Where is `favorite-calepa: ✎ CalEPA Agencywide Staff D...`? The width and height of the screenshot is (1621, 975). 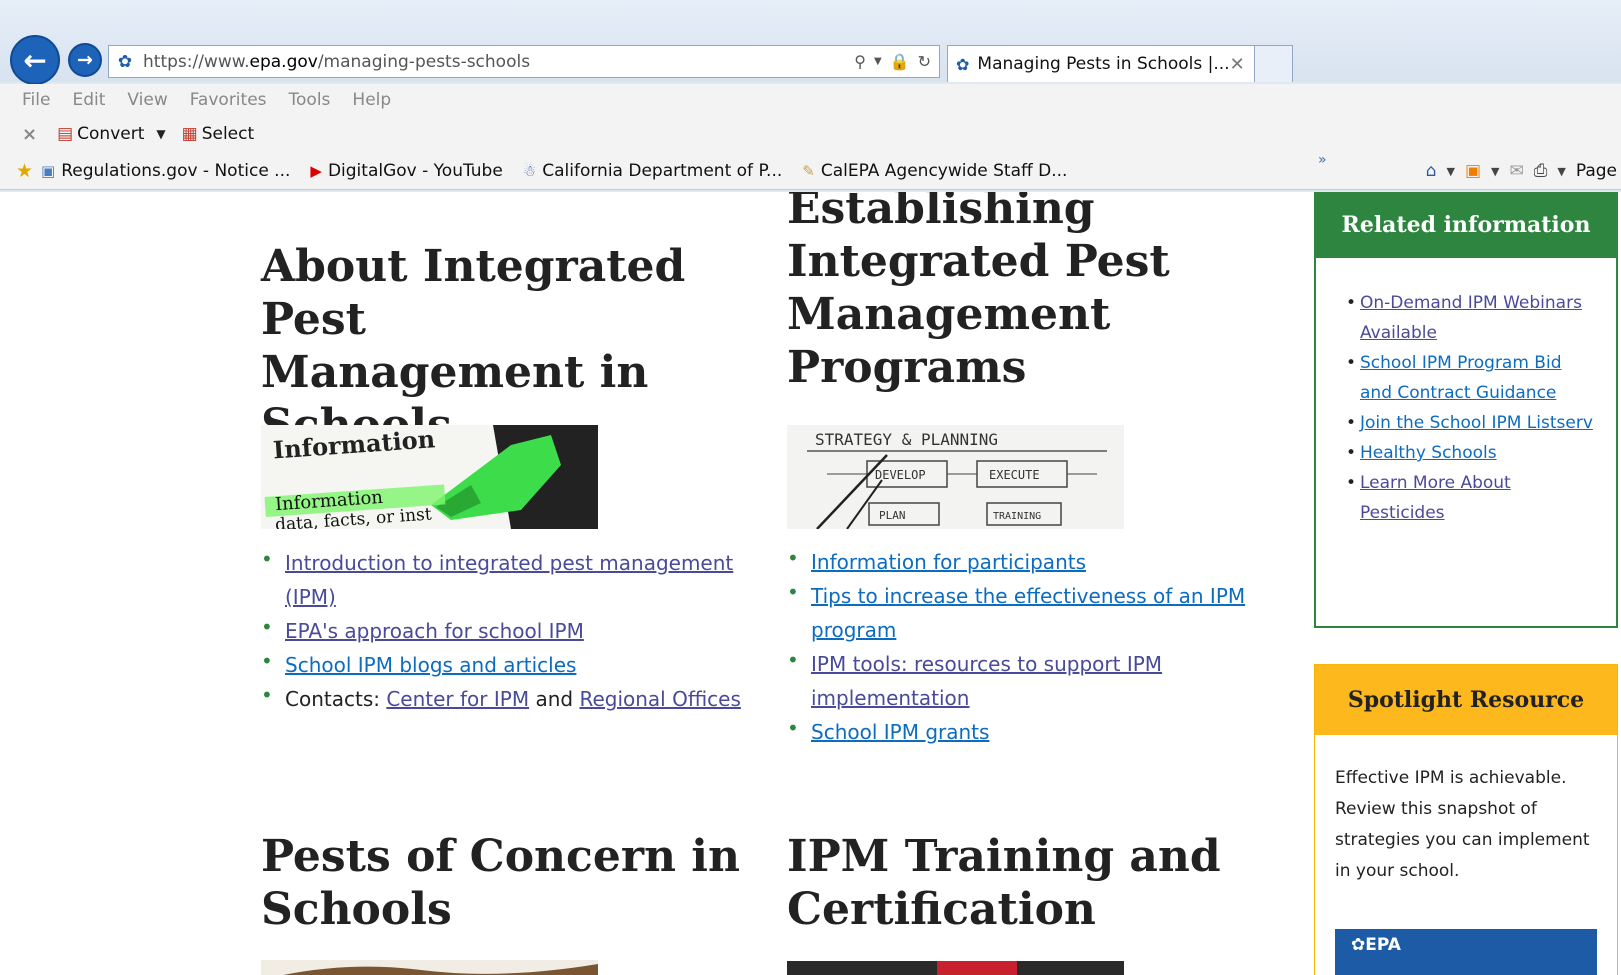
favorite-calepa: ✎ CalEPA Agencywide Staff D... is located at coordinates (934, 171).